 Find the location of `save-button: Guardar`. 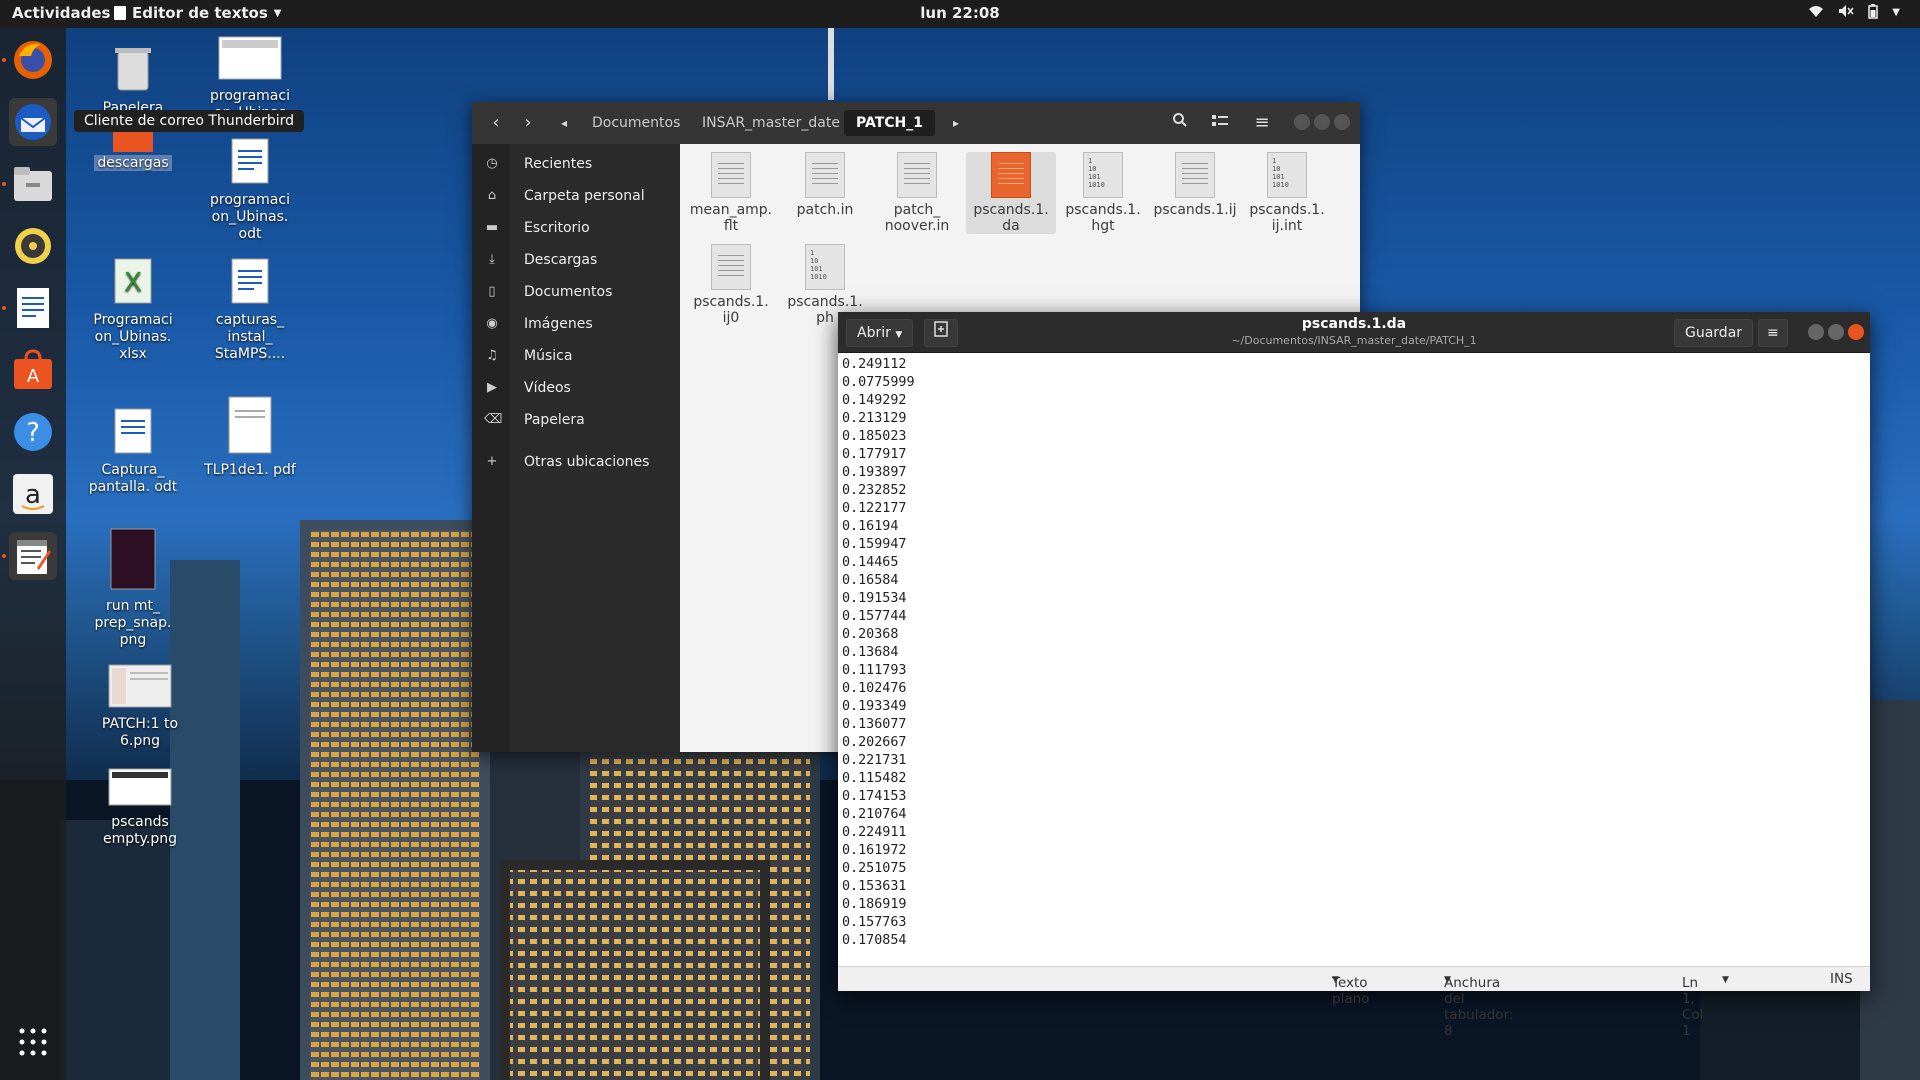

save-button: Guardar is located at coordinates (1714, 333).